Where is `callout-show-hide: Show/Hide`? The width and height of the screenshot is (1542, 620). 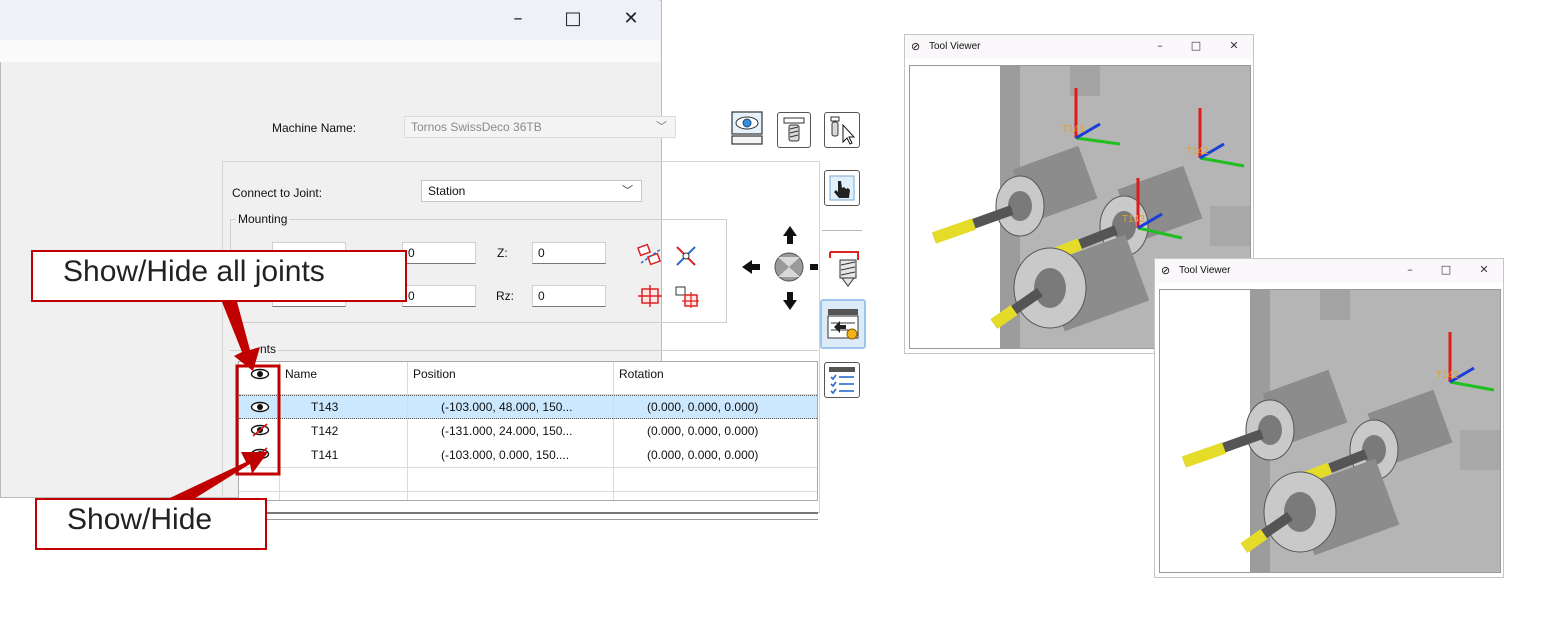 callout-show-hide: Show/Hide is located at coordinates (151, 524).